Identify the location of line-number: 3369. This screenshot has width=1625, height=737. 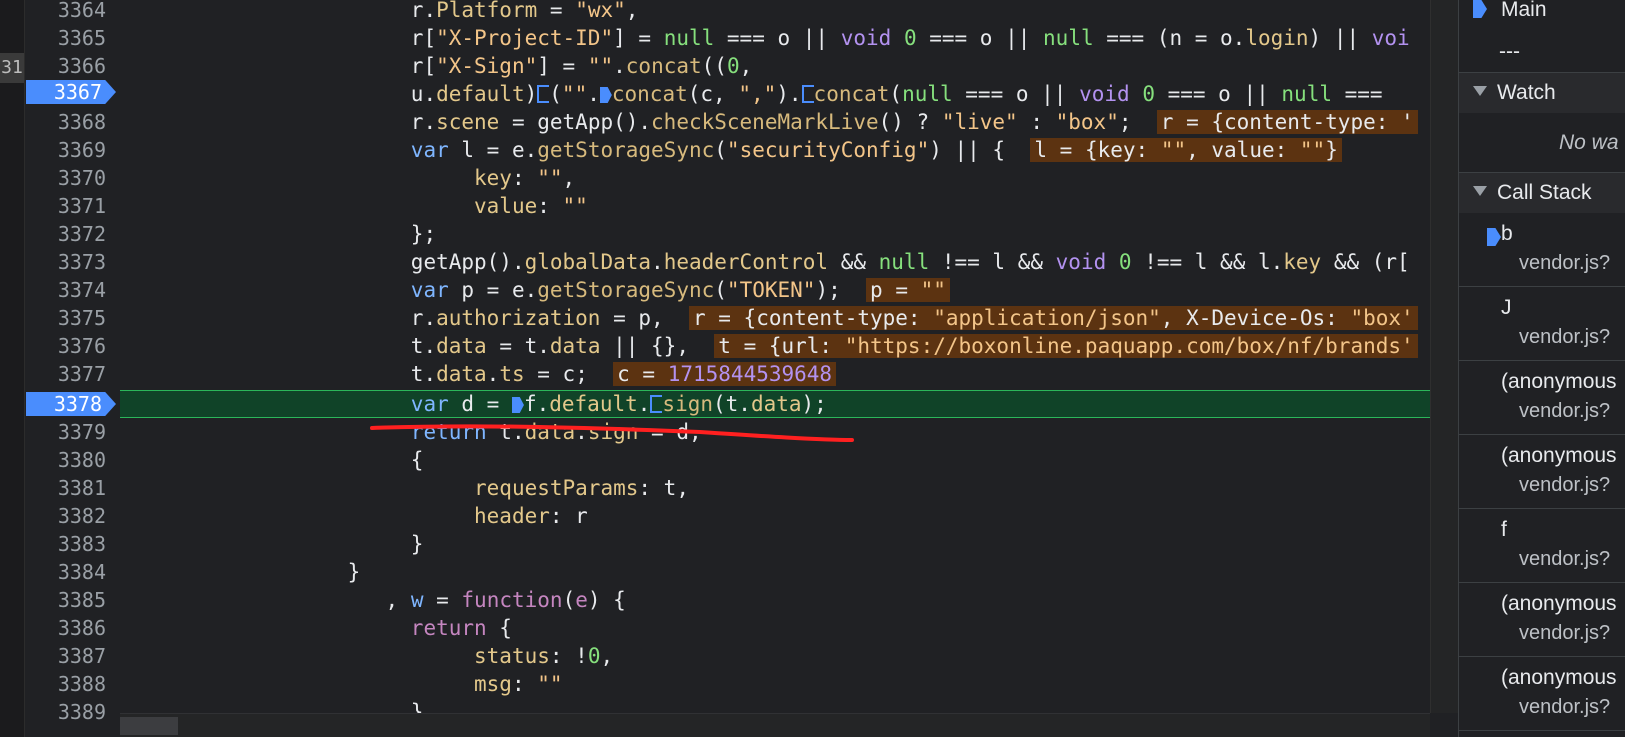
(68, 150).